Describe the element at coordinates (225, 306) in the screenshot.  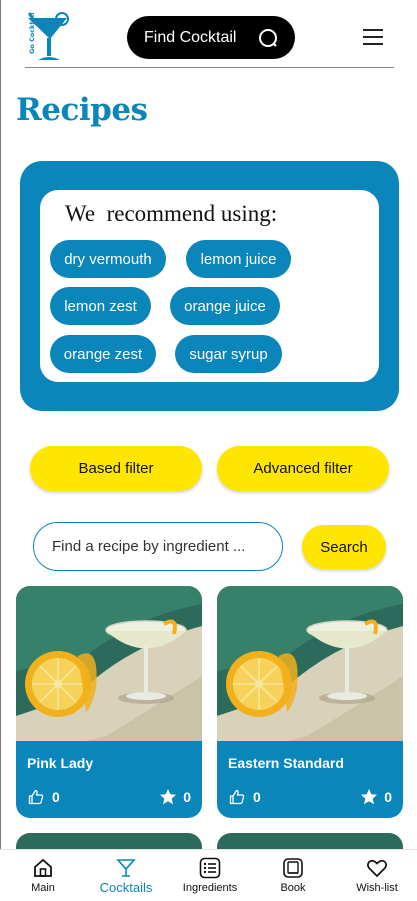
I see `ingredient-chip: orange juice` at that location.